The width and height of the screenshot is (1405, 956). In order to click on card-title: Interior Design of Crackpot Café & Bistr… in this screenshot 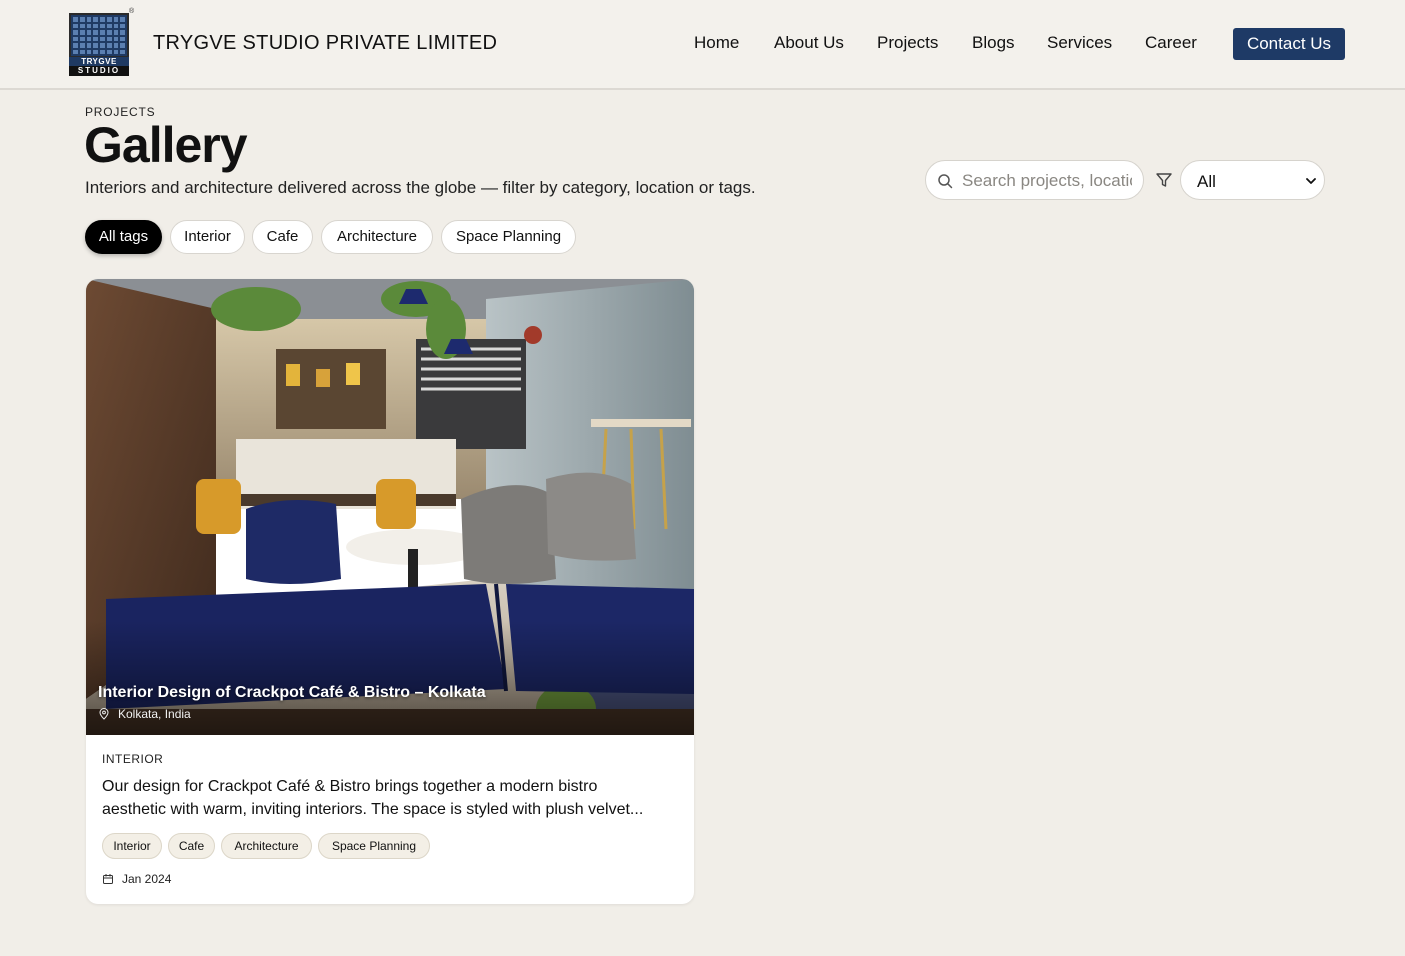, I will do `click(292, 693)`.